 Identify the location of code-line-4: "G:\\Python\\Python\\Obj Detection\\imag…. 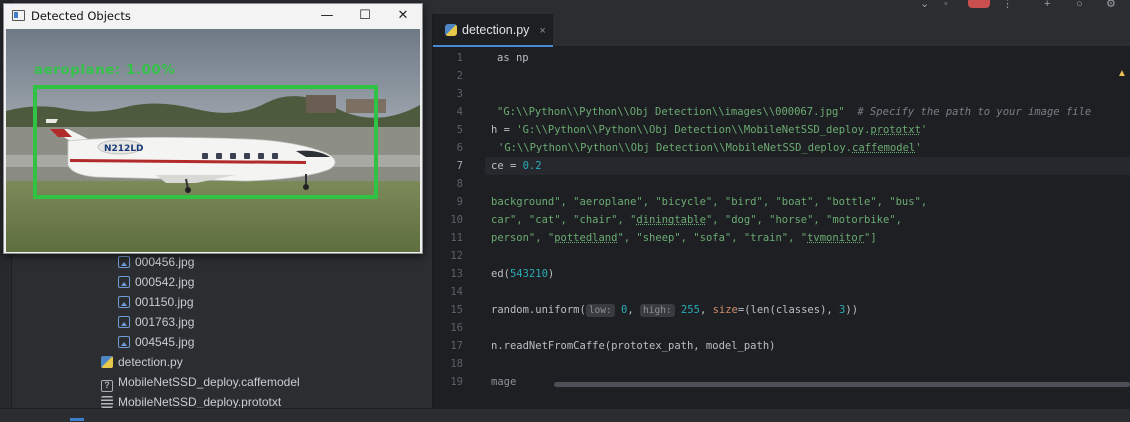
(794, 112).